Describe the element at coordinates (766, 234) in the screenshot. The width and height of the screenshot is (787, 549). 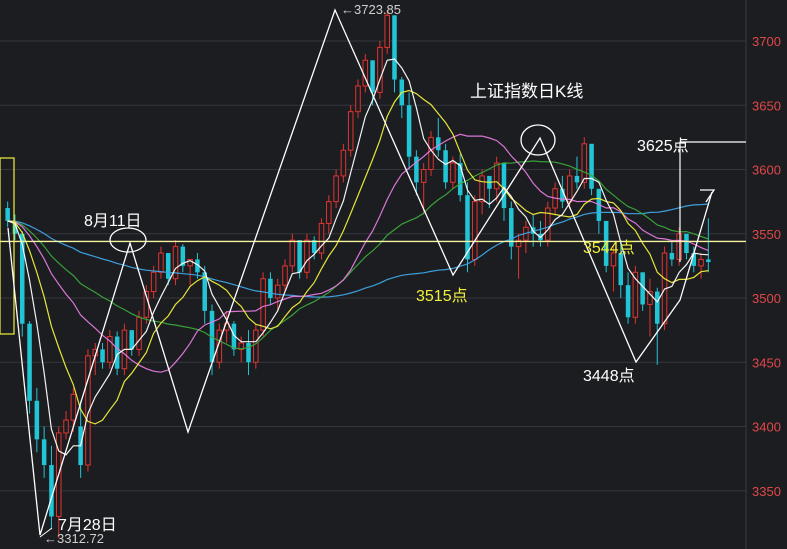
I see `price-tick-label-3550: 3550` at that location.